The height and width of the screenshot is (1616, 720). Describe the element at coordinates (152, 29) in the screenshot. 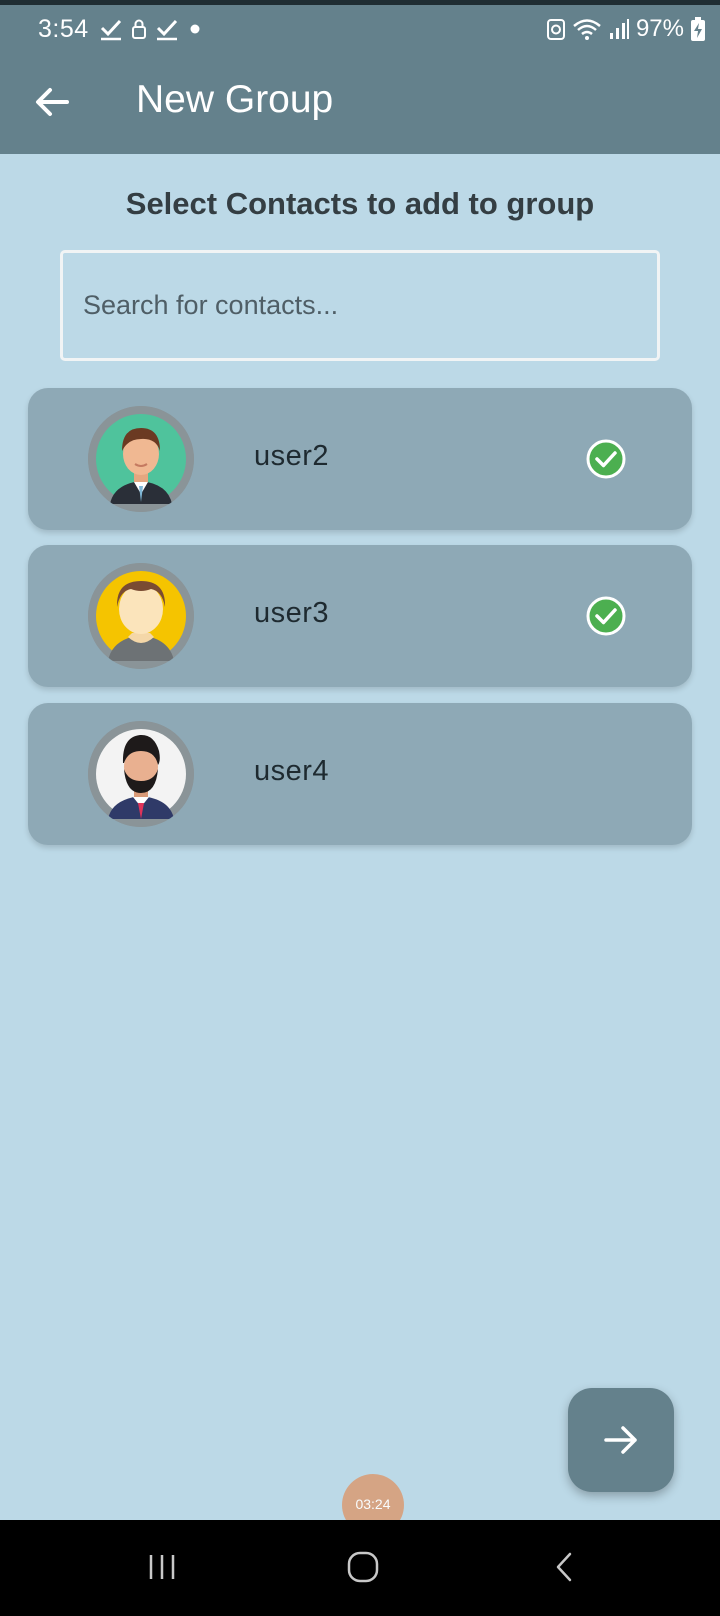

I see `notification-icons` at that location.